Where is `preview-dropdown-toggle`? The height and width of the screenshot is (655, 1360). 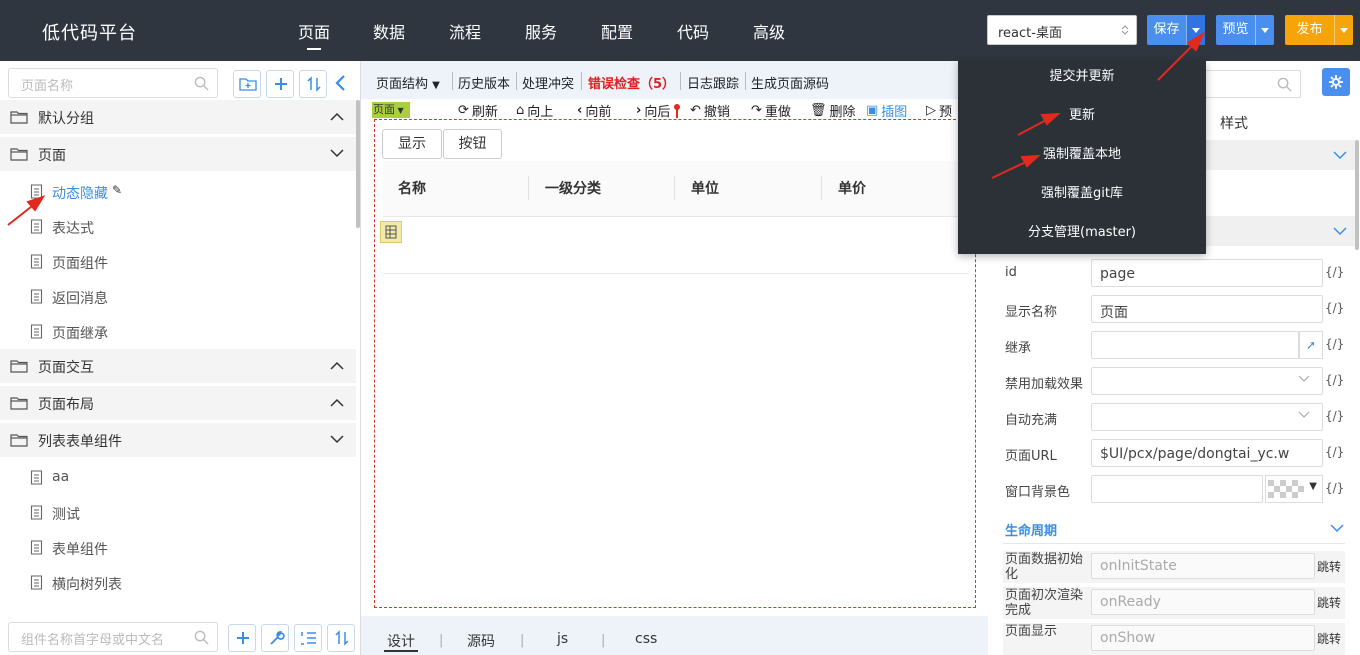 preview-dropdown-toggle is located at coordinates (1264, 30).